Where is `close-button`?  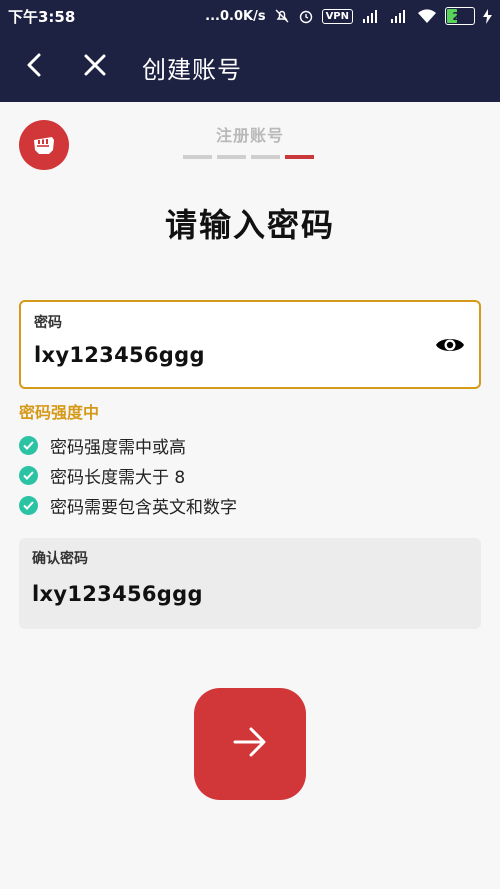 close-button is located at coordinates (95, 67).